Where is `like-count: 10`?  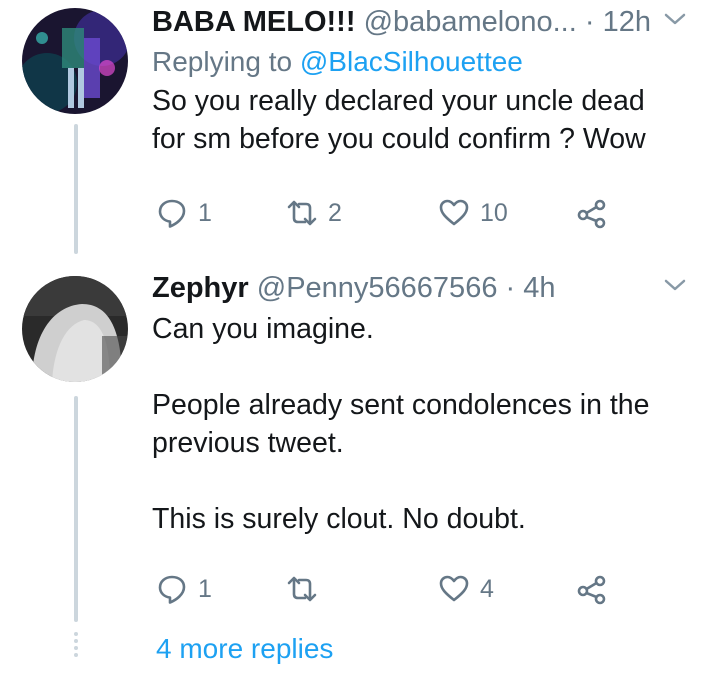
like-count: 10 is located at coordinates (494, 212).